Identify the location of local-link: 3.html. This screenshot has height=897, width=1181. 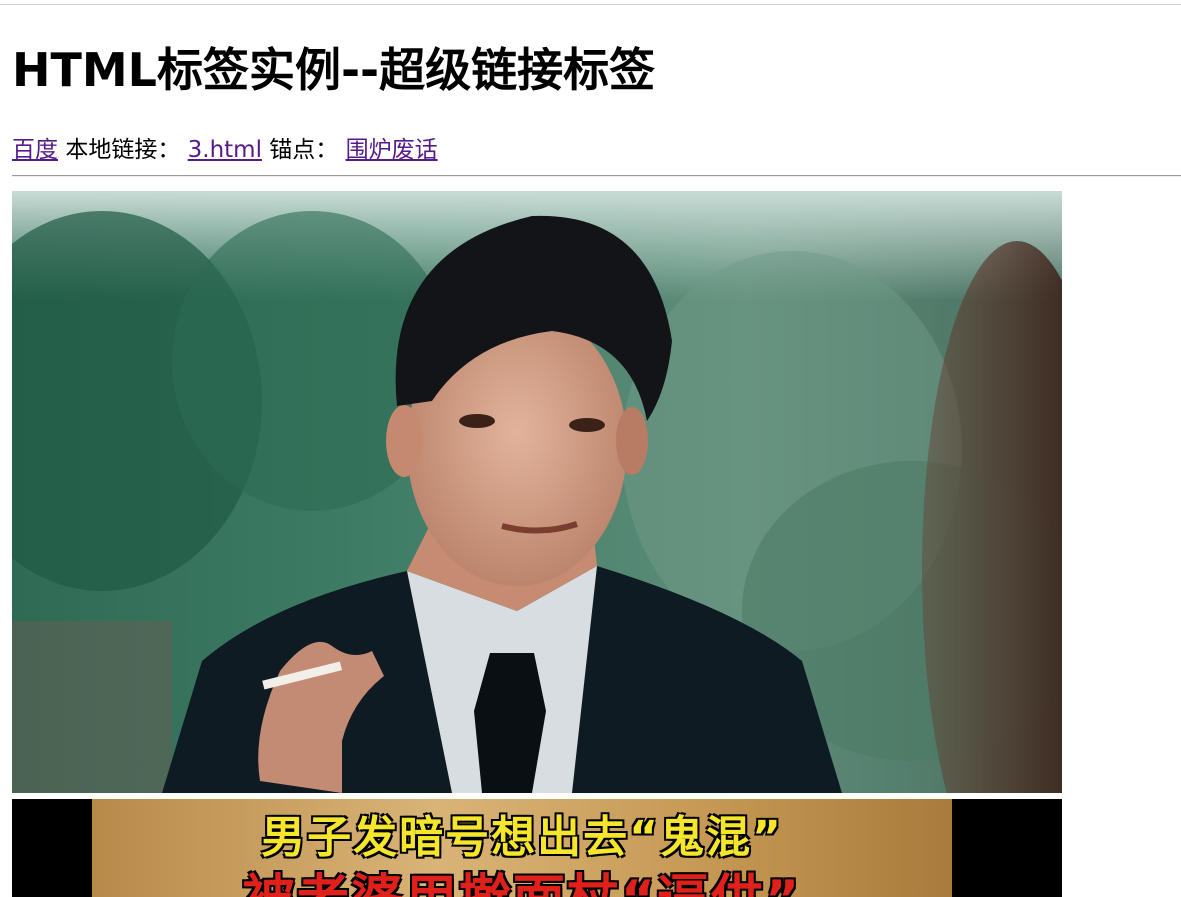
(225, 150).